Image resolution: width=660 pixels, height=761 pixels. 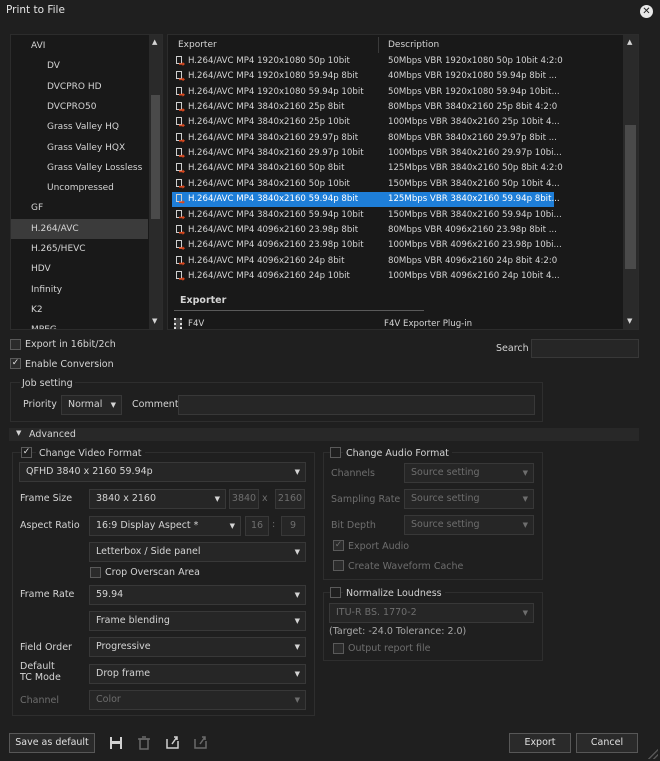 I want to click on tree-item: DVCPRO HD, so click(x=79, y=87).